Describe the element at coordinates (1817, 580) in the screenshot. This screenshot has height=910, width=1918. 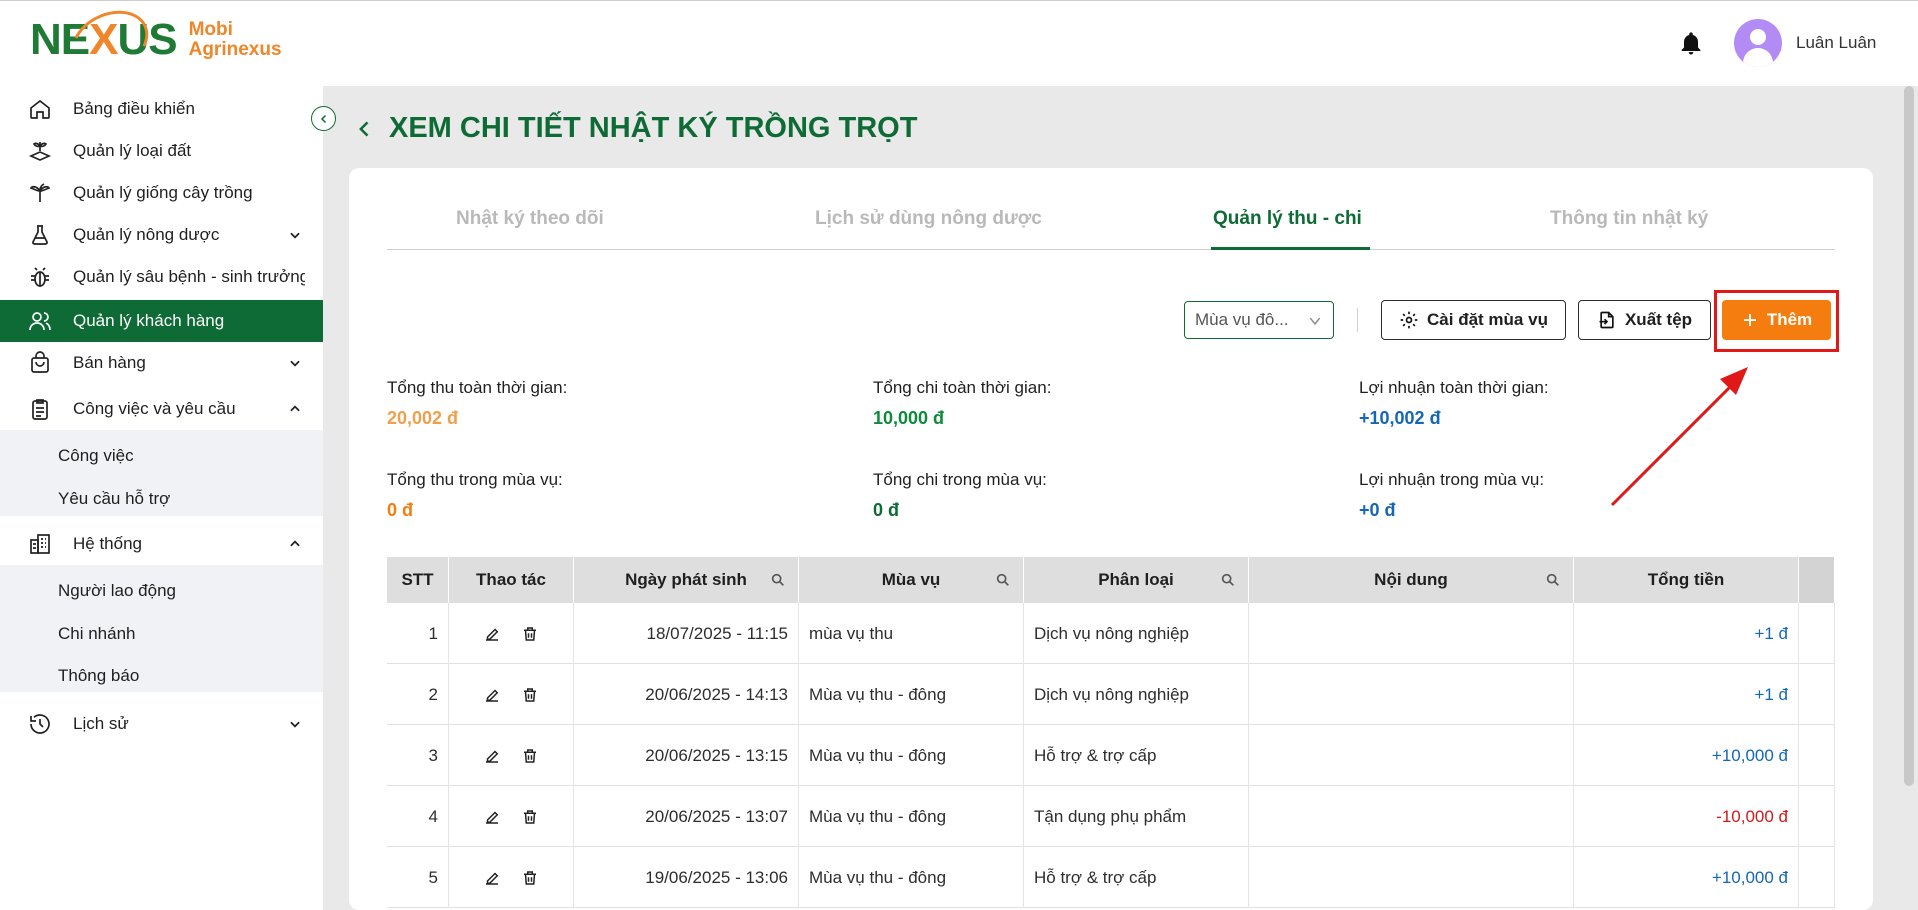
I see `col-overflow` at that location.